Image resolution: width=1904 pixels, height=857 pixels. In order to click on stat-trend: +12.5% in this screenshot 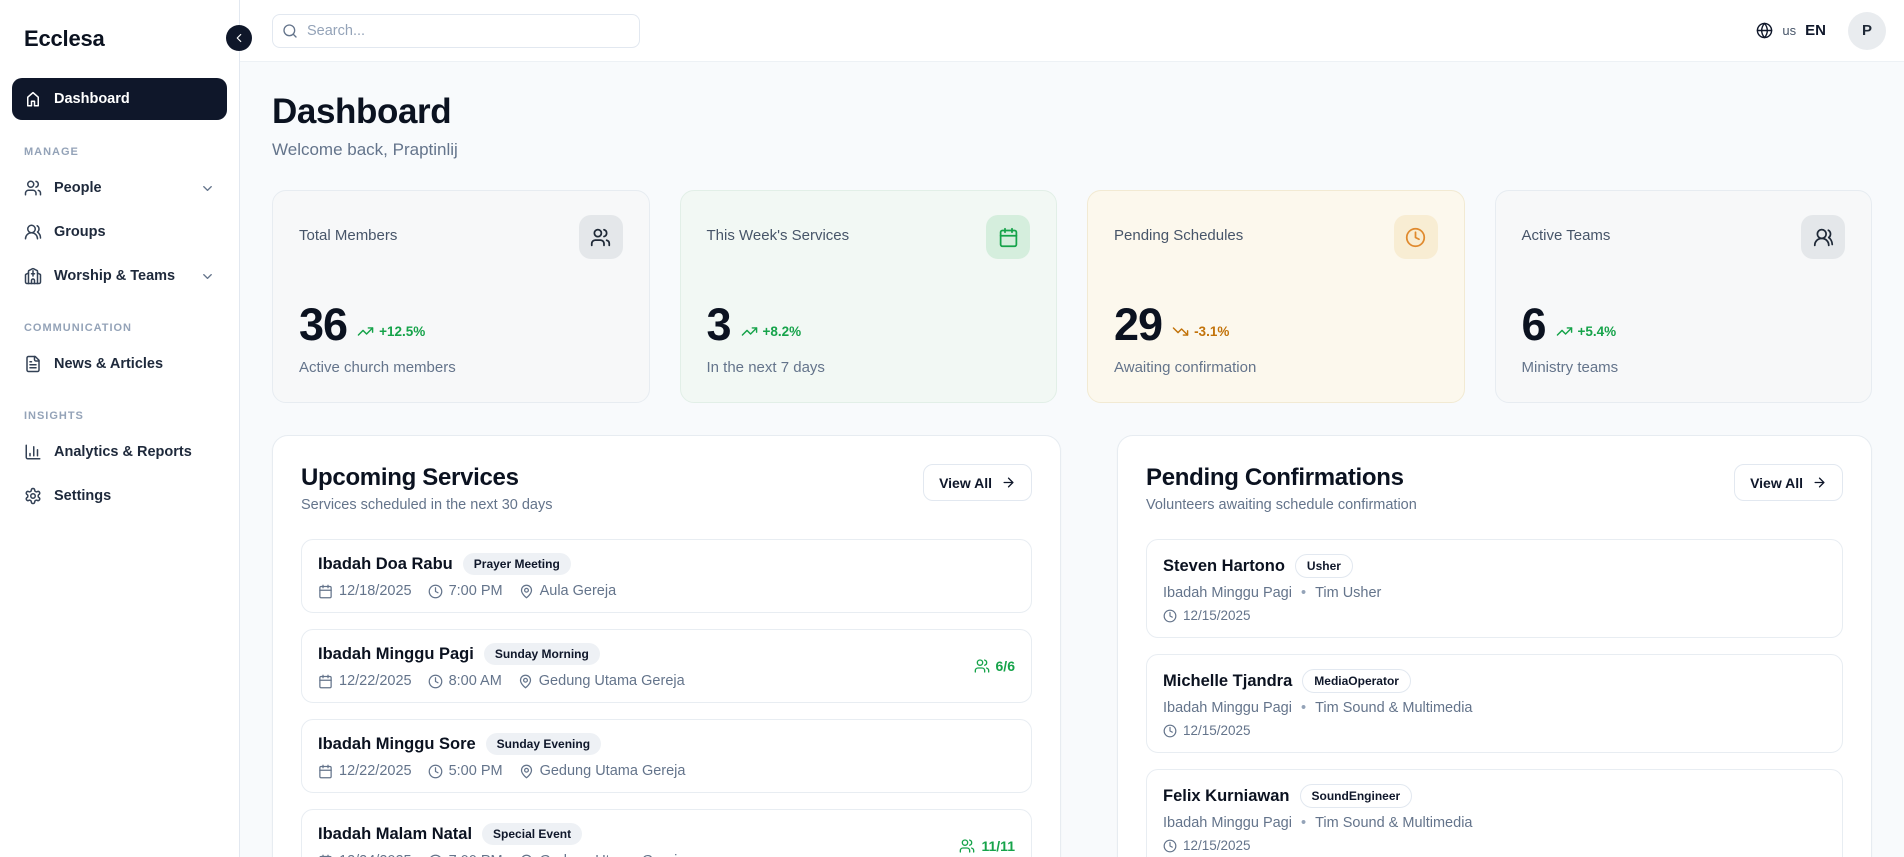, I will do `click(391, 331)`.